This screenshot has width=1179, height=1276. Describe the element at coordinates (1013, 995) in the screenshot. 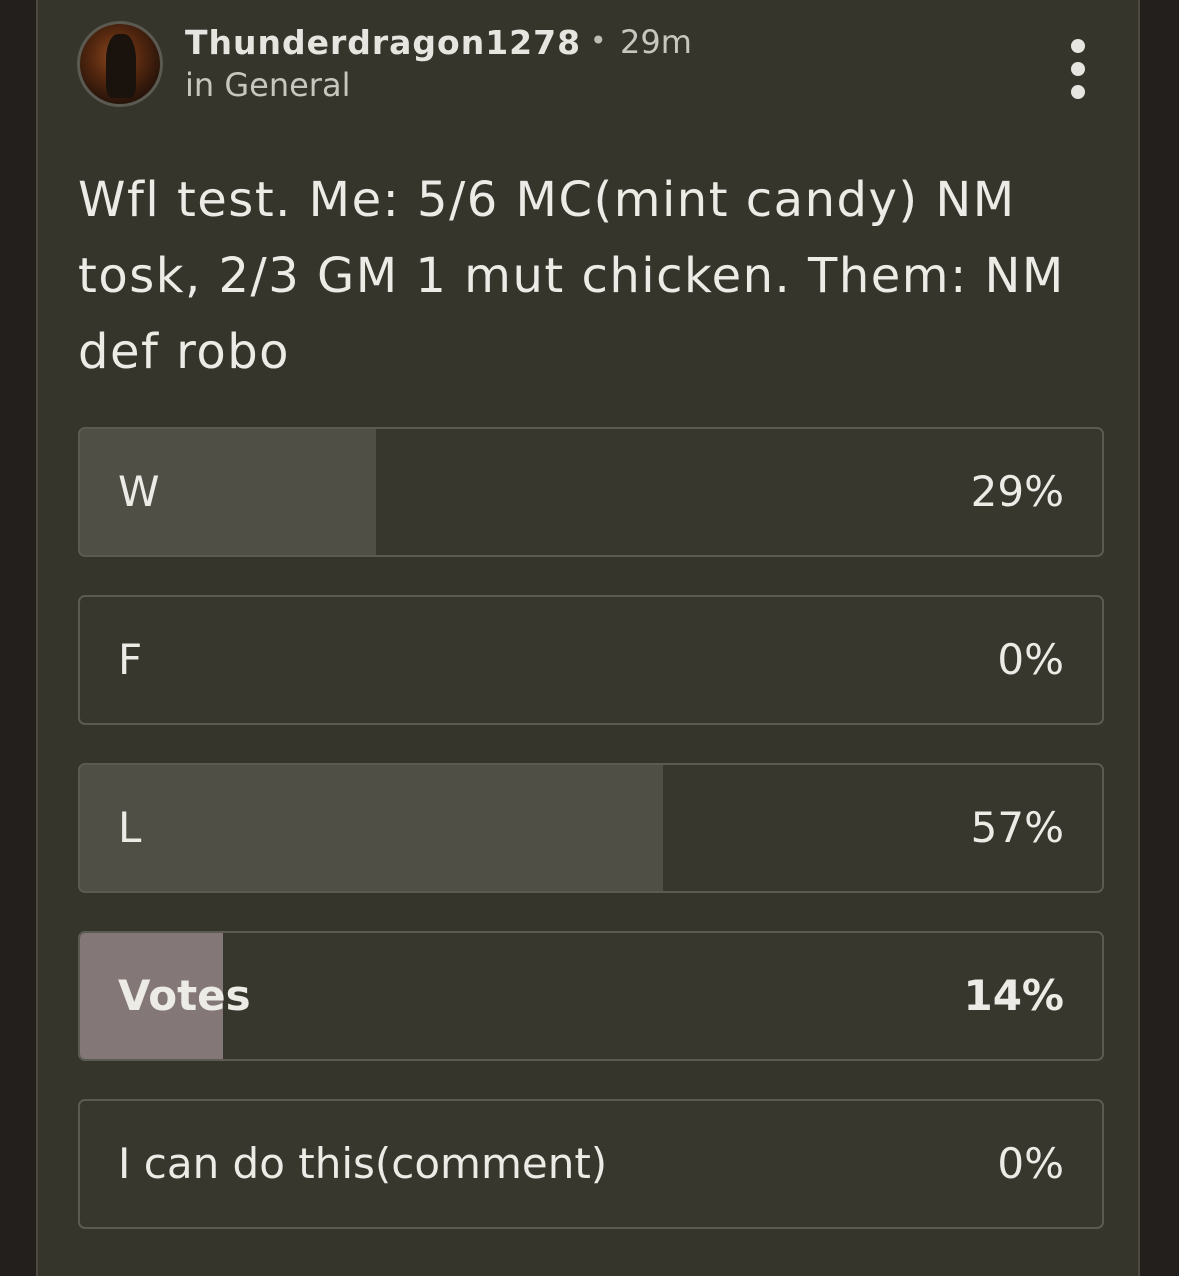

I see `poll-option-percent: 14%` at that location.